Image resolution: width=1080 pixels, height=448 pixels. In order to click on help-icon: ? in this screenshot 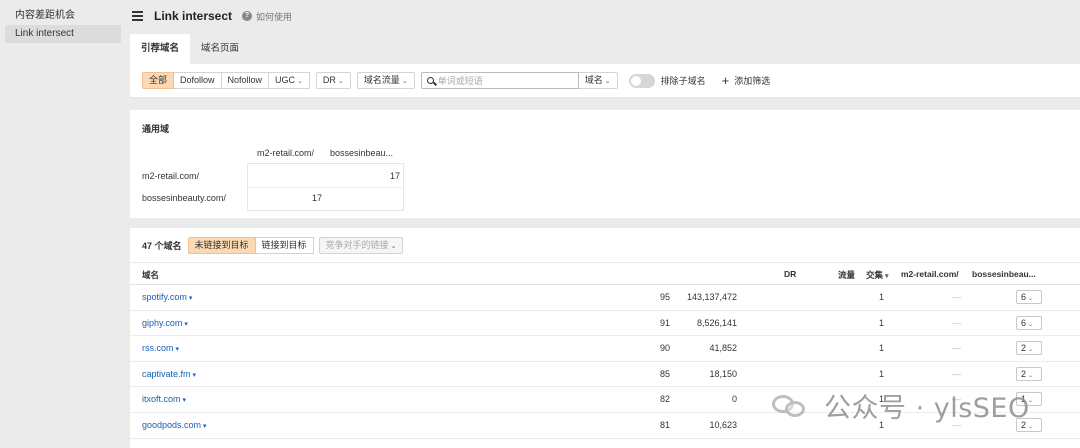, I will do `click(247, 16)`.